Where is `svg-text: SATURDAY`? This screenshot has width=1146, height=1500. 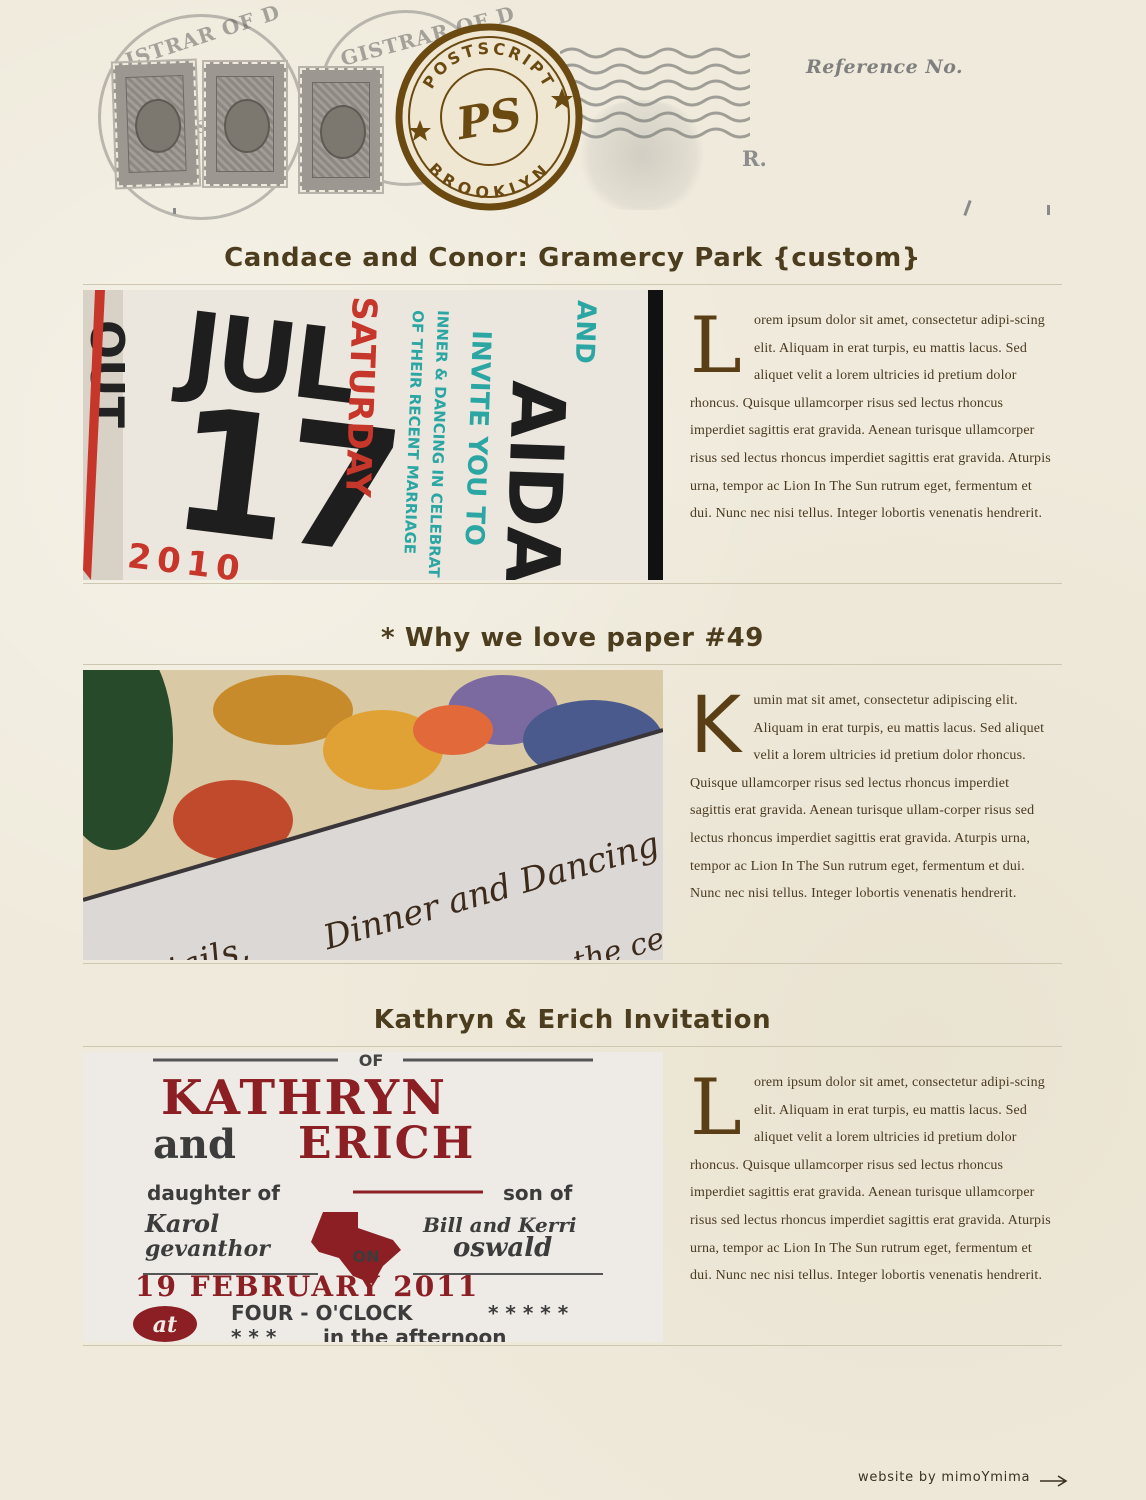
svg-text: SATURDAY is located at coordinates (360, 397).